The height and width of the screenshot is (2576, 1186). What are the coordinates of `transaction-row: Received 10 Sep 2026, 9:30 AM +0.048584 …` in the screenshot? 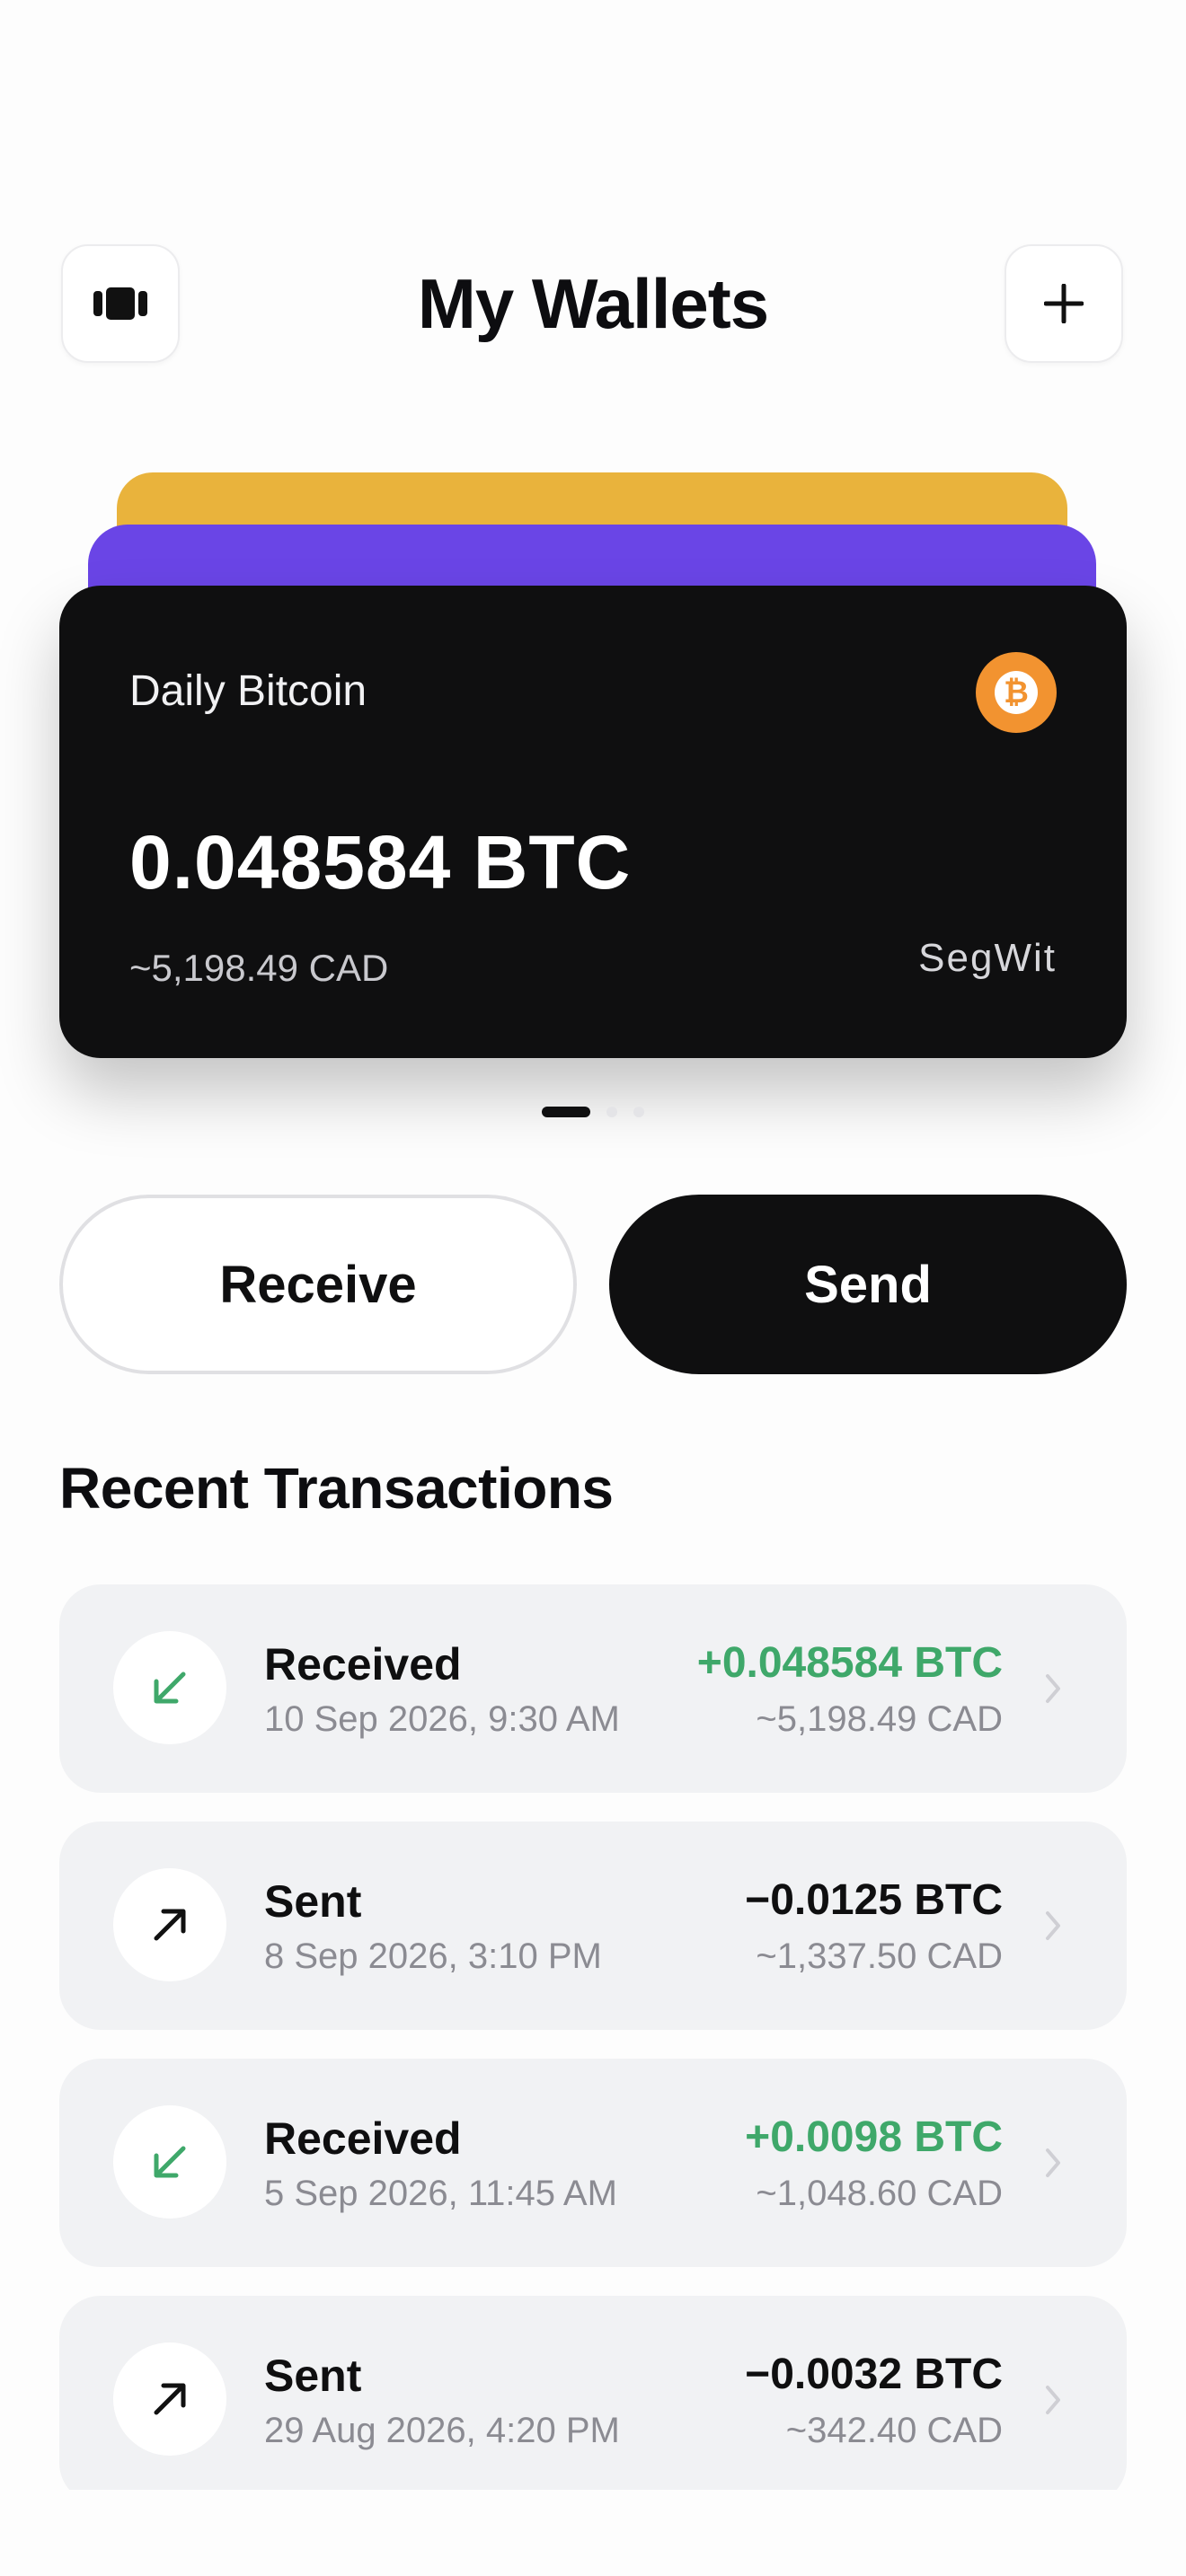 It's located at (593, 1688).